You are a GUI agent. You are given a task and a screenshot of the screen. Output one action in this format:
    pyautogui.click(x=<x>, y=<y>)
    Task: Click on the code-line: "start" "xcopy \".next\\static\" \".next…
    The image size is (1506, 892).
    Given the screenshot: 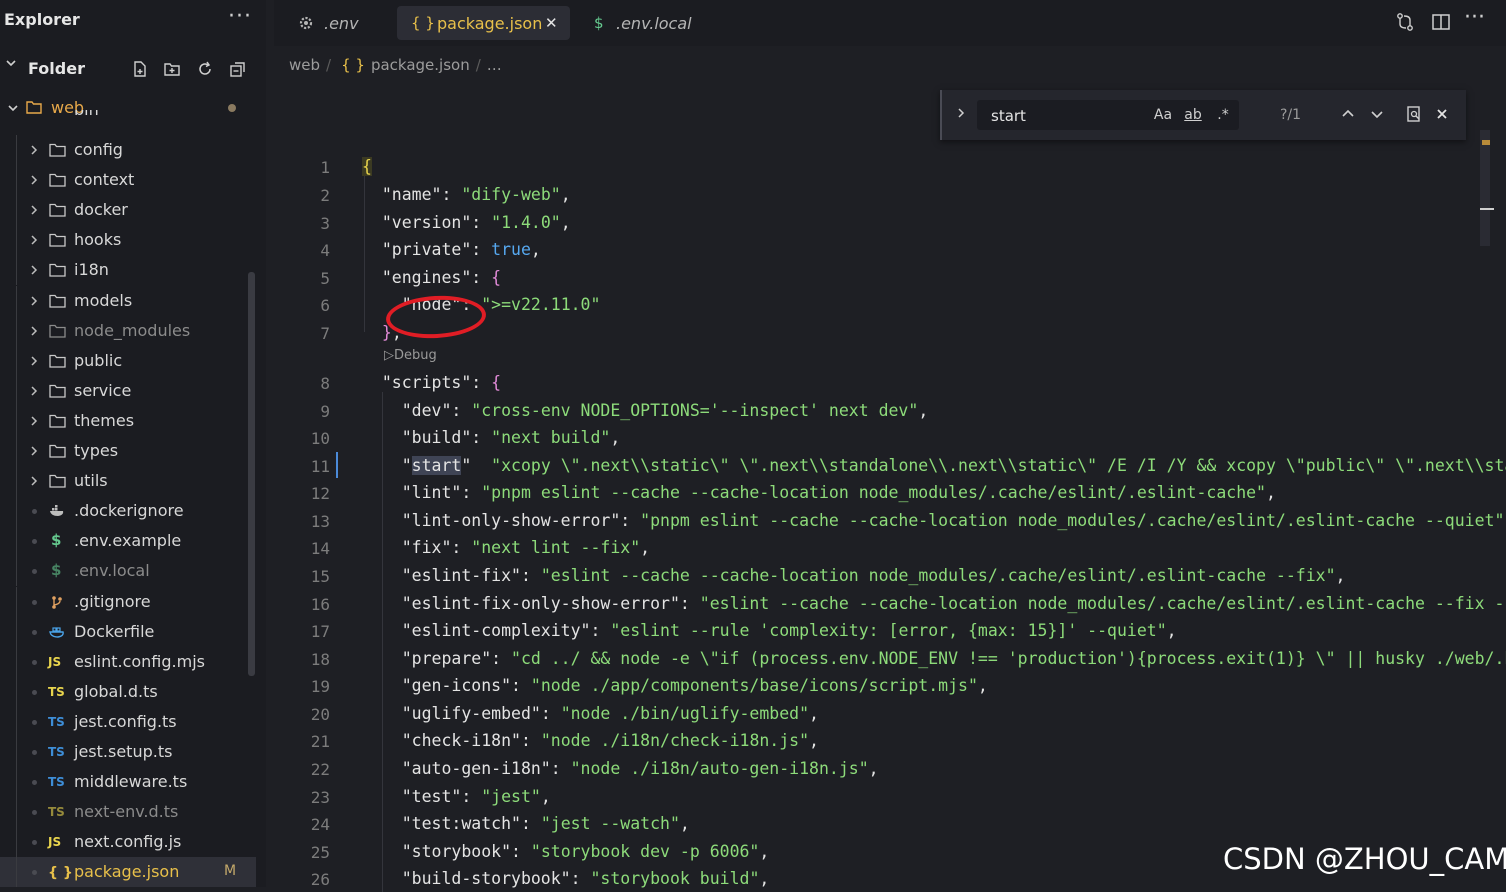 What is the action you would take?
    pyautogui.click(x=934, y=465)
    